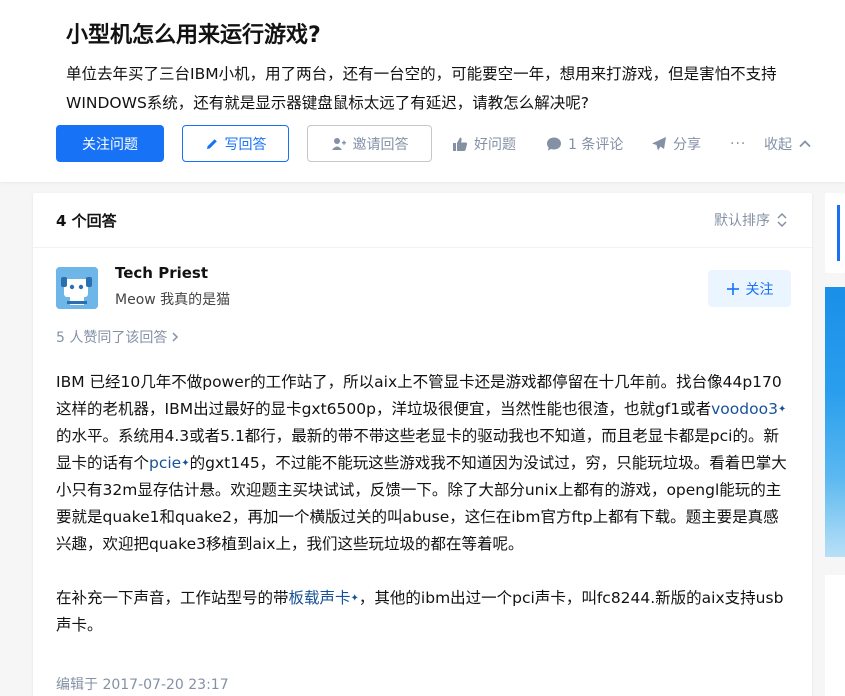 This screenshot has width=845, height=696. What do you see at coordinates (142, 684) in the screenshot?
I see `edited-timestamp: 编辑于 2017-07-20 23:17` at bounding box center [142, 684].